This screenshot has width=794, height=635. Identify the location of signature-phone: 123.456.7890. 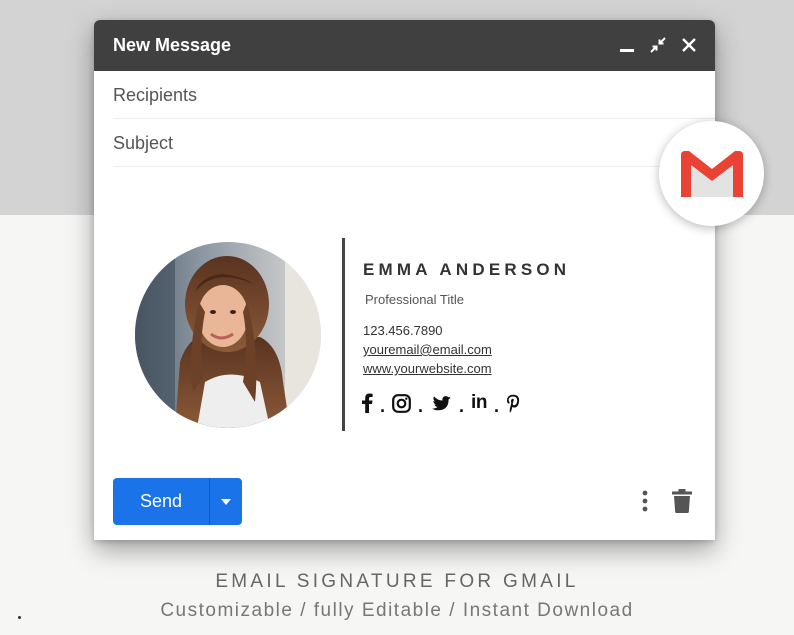
(403, 330).